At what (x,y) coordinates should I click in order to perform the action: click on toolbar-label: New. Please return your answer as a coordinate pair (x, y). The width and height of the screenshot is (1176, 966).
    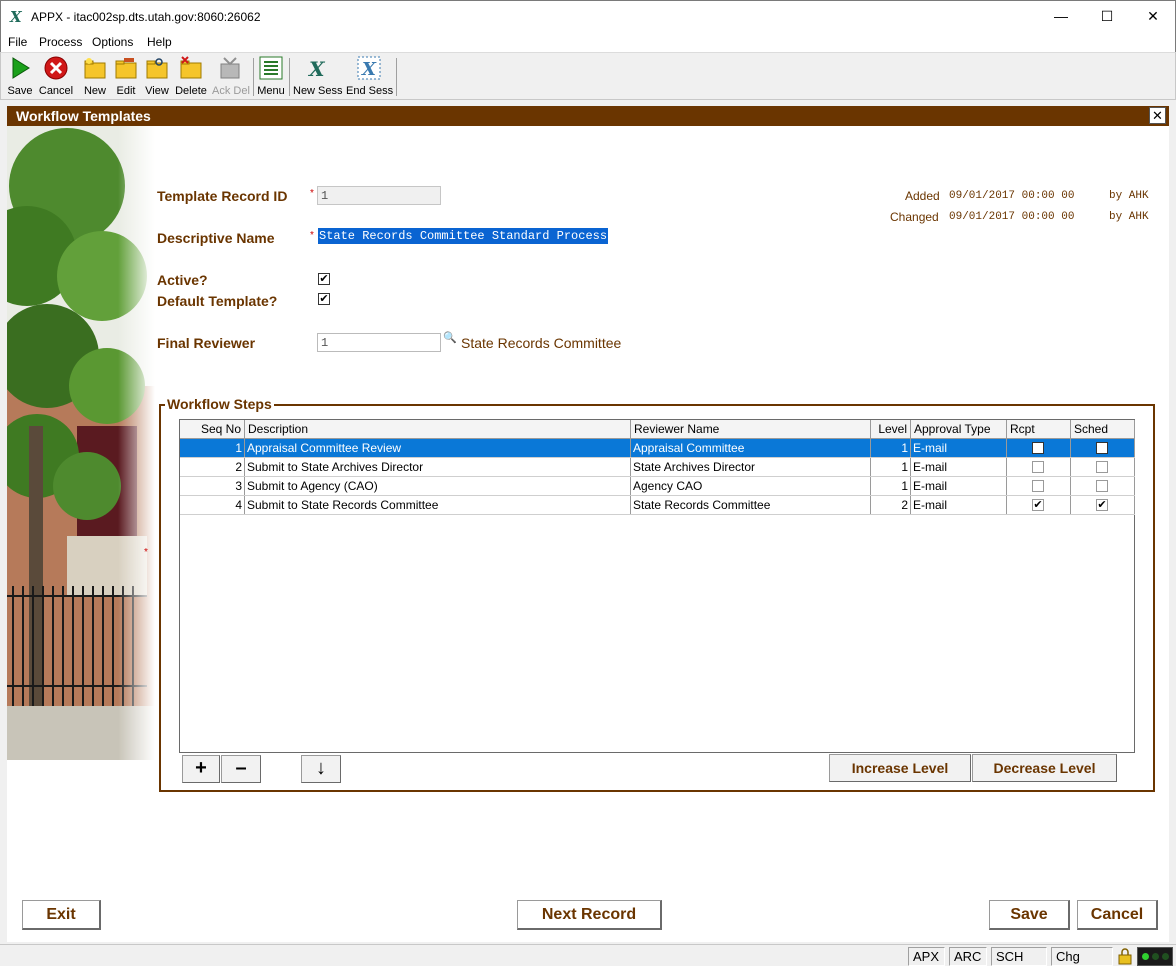
    Looking at the image, I should click on (94, 91).